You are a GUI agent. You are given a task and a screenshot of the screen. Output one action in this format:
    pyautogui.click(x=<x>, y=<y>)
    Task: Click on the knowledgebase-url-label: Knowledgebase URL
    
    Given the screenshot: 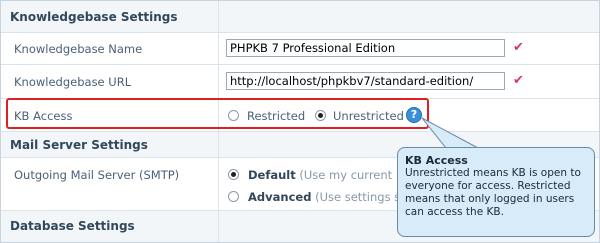 What is the action you would take?
    pyautogui.click(x=73, y=82)
    